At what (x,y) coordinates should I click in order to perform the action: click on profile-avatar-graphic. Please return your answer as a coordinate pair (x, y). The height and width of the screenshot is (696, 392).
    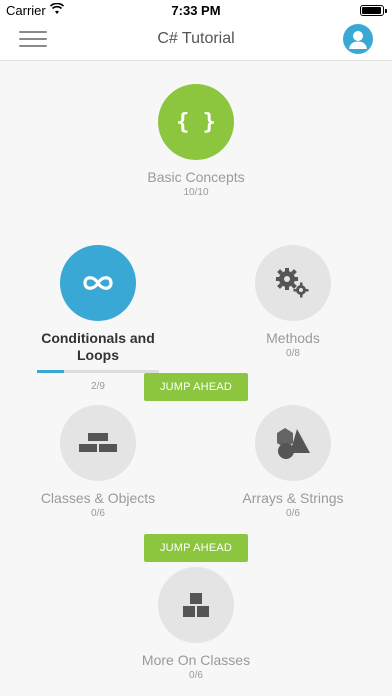
    Looking at the image, I should click on (358, 40).